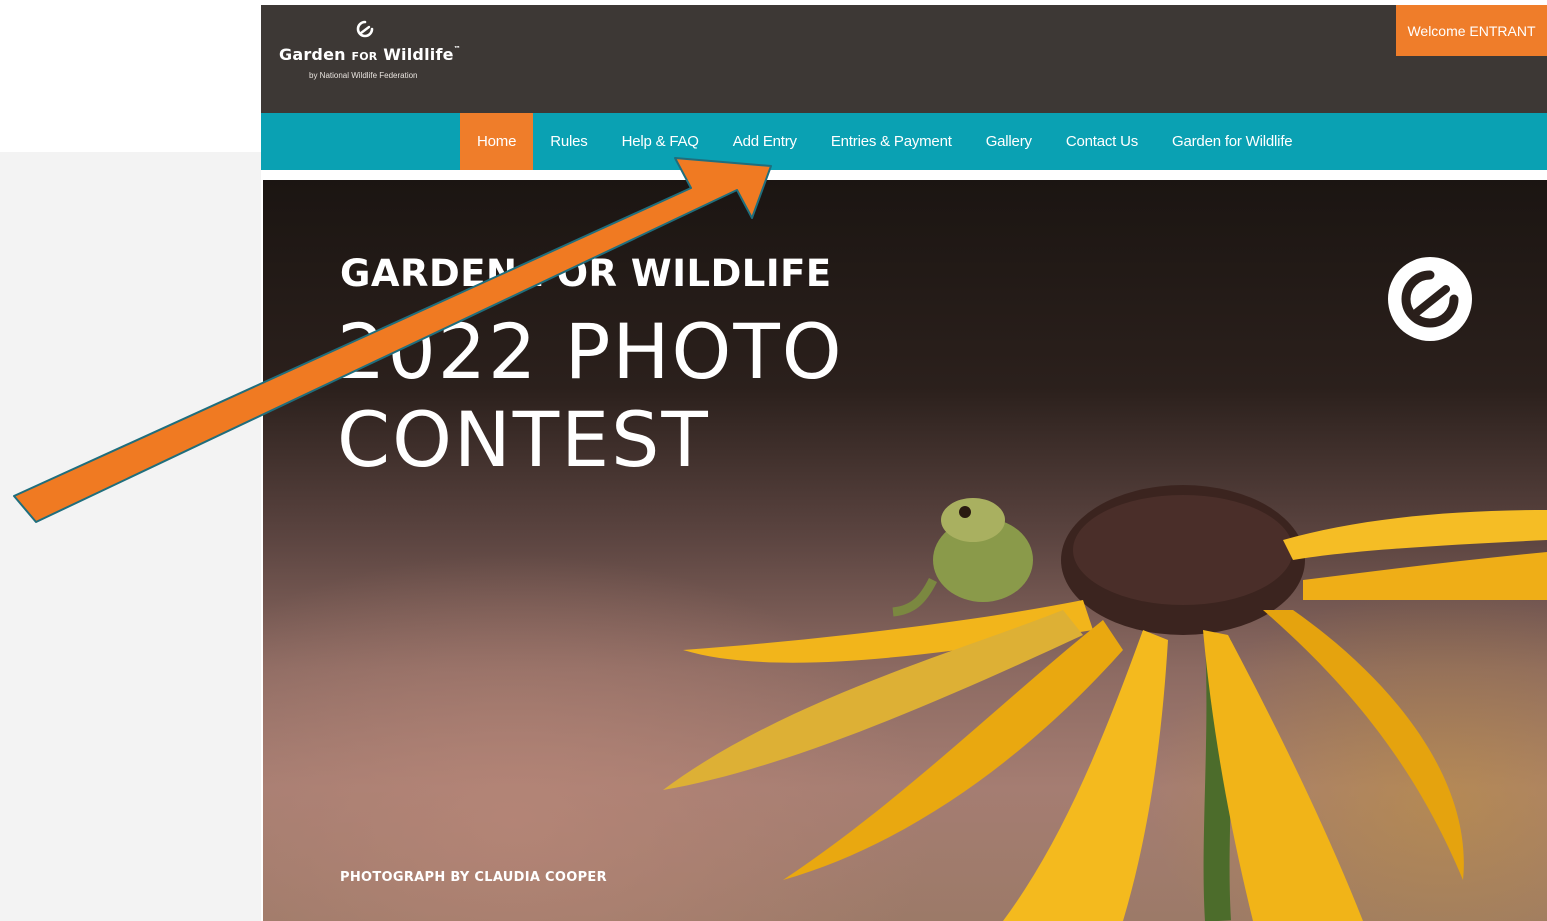 This screenshot has height=921, width=1547. Describe the element at coordinates (1471, 30) in the screenshot. I see `welcome-user-button: Welcome ENTRANT` at that location.